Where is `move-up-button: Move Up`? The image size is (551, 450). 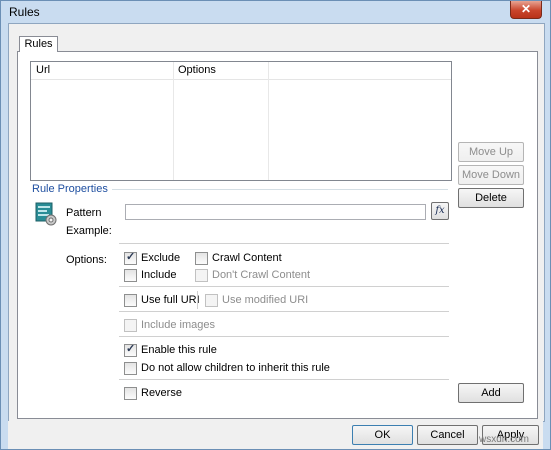 move-up-button: Move Up is located at coordinates (491, 152).